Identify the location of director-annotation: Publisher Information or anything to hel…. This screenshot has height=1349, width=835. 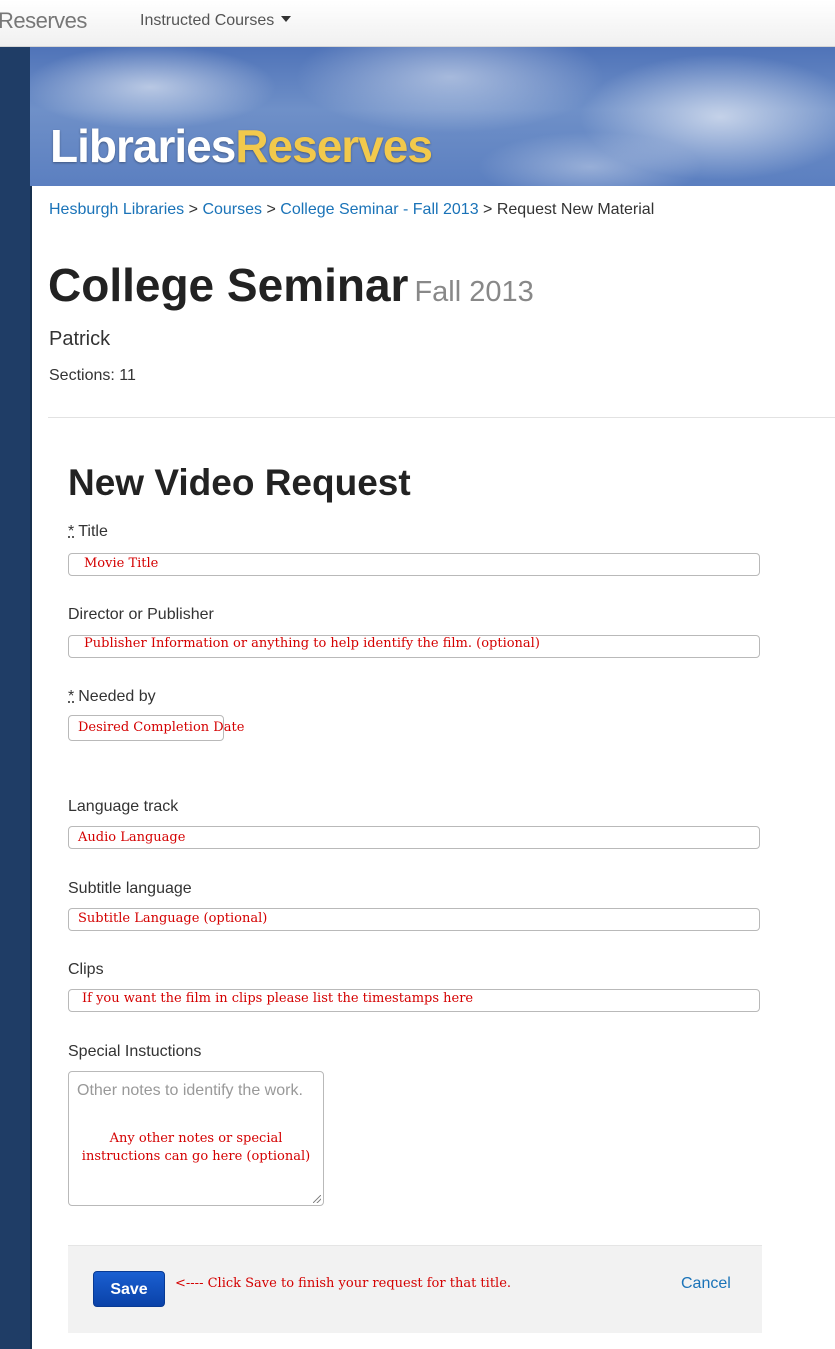
(312, 643).